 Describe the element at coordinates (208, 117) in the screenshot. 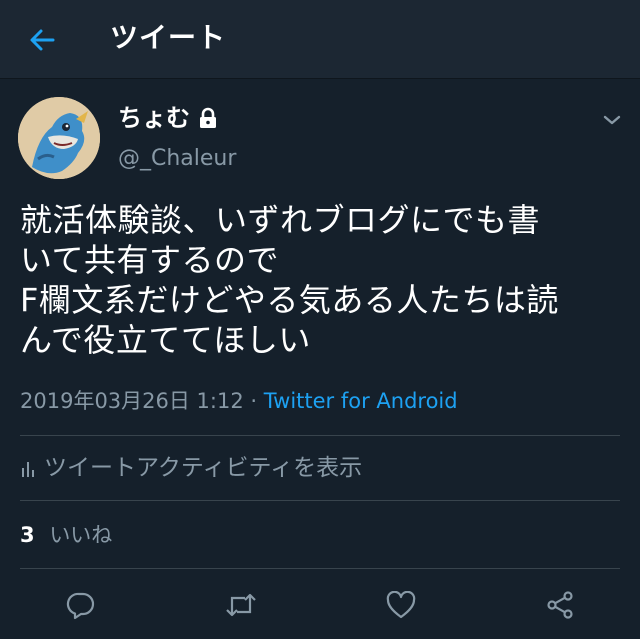

I see `lock-icon` at that location.